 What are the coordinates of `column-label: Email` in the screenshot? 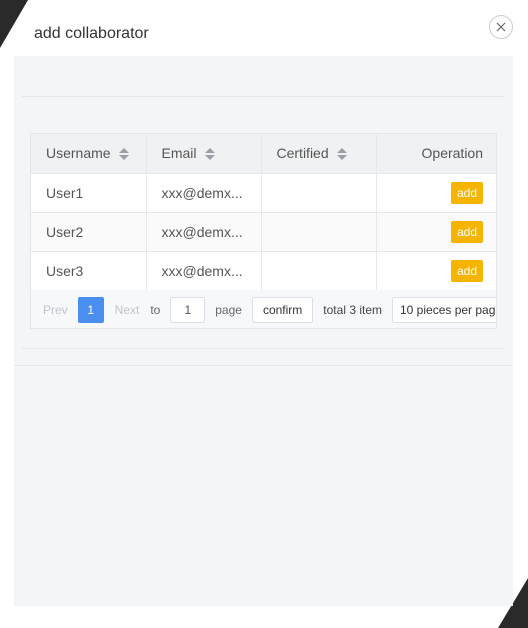 It's located at (179, 153).